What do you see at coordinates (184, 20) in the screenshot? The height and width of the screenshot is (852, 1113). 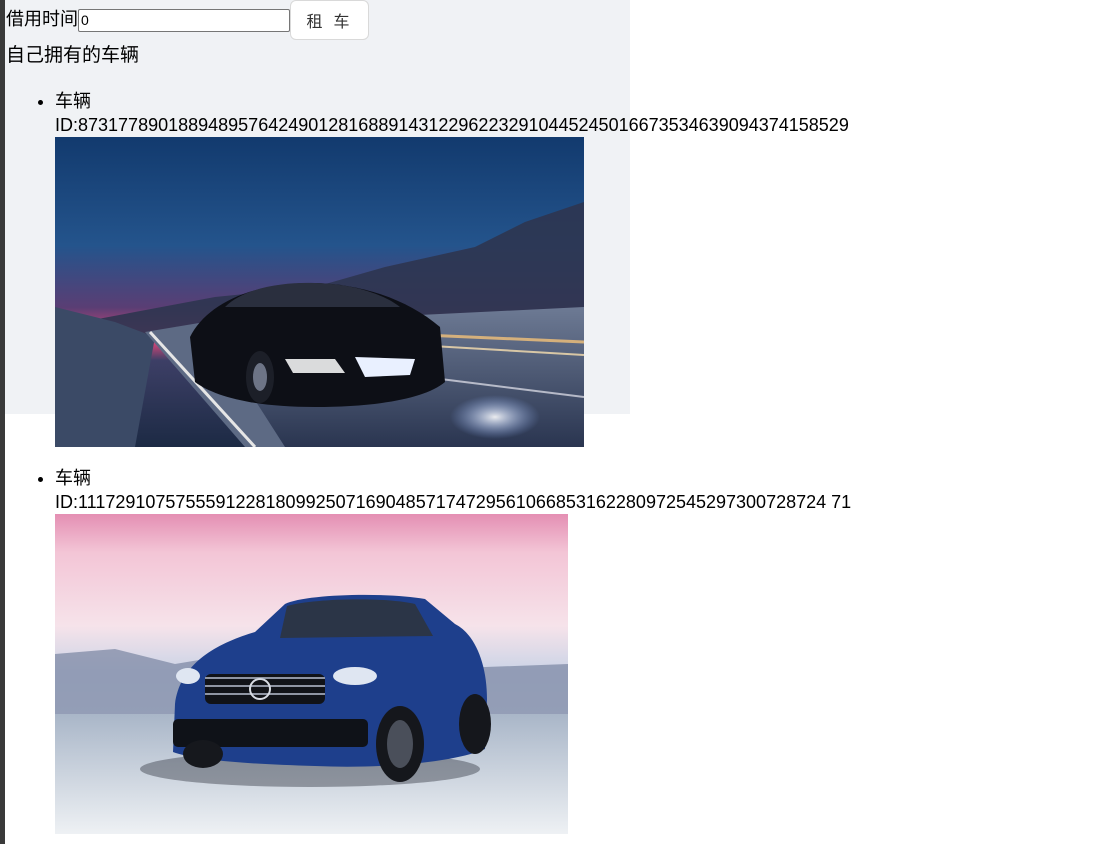 I see `rent-duration-input` at bounding box center [184, 20].